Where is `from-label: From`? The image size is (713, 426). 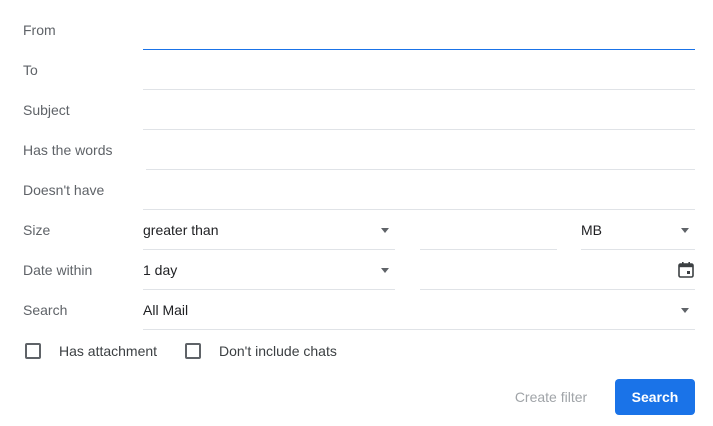 from-label: From is located at coordinates (39, 30).